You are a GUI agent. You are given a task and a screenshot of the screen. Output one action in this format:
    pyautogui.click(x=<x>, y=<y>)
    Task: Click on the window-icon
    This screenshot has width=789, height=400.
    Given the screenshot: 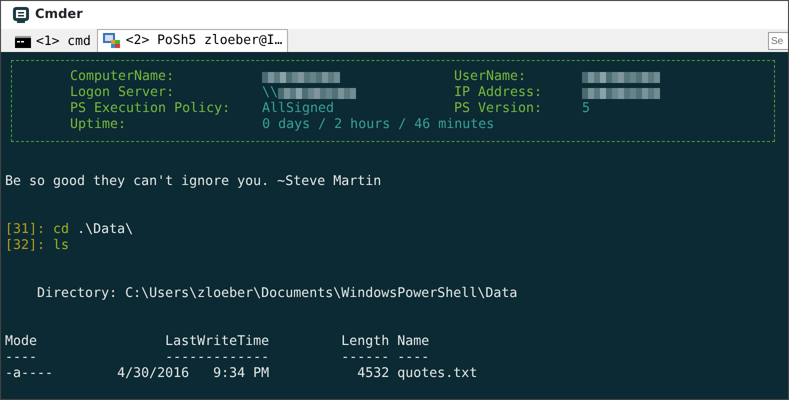 What is the action you would take?
    pyautogui.click(x=111, y=41)
    